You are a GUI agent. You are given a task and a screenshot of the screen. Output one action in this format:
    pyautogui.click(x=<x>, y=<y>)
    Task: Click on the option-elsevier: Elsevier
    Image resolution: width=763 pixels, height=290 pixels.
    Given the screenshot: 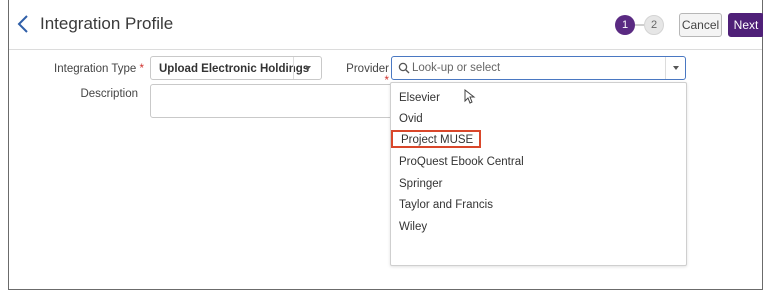 What is the action you would take?
    pyautogui.click(x=419, y=98)
    